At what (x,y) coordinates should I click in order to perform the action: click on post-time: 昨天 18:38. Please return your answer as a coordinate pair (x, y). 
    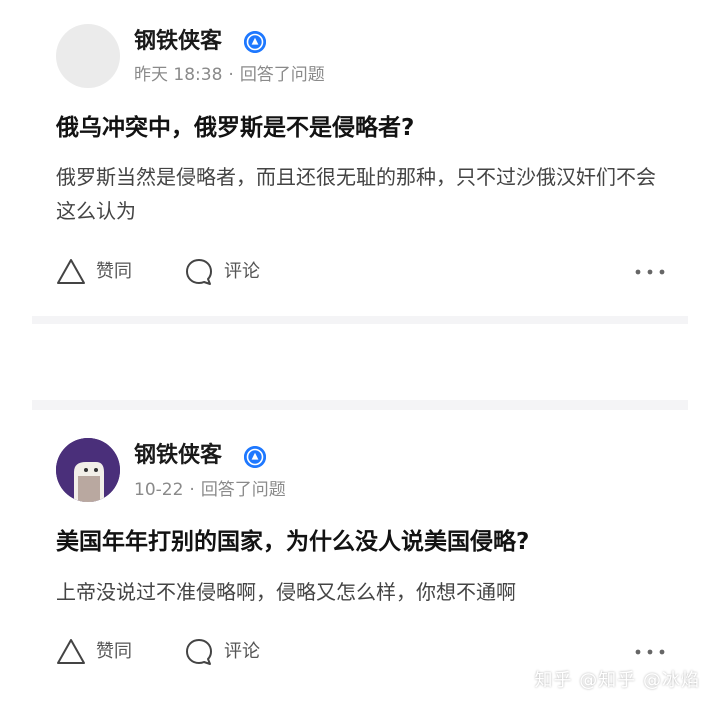
    Looking at the image, I should click on (178, 75).